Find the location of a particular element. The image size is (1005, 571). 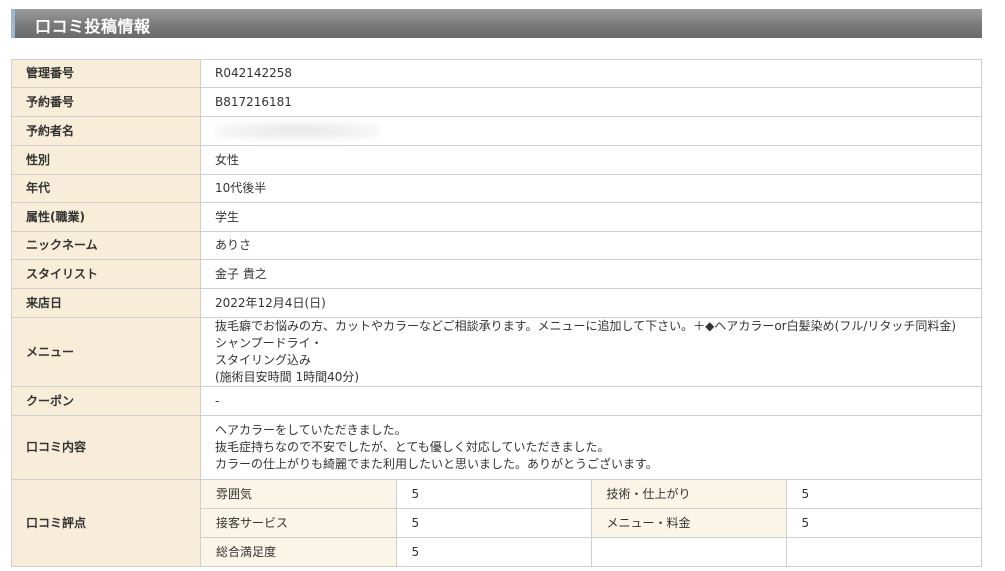

table-row: 性別 女性 is located at coordinates (496, 160).